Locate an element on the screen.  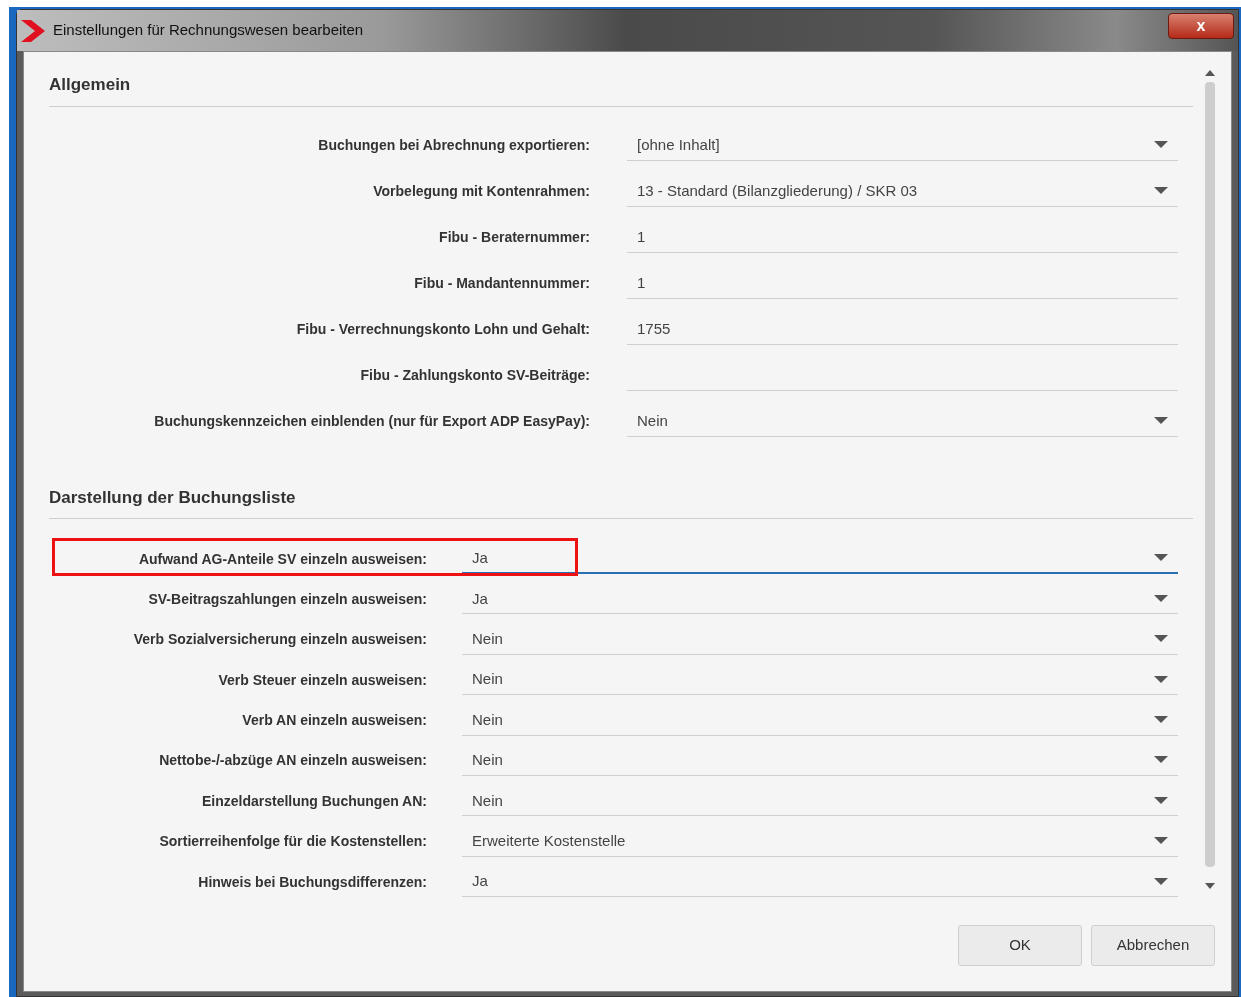
field-label: Hinweis bei Buchungsdifferenzen: is located at coordinates (312, 882).